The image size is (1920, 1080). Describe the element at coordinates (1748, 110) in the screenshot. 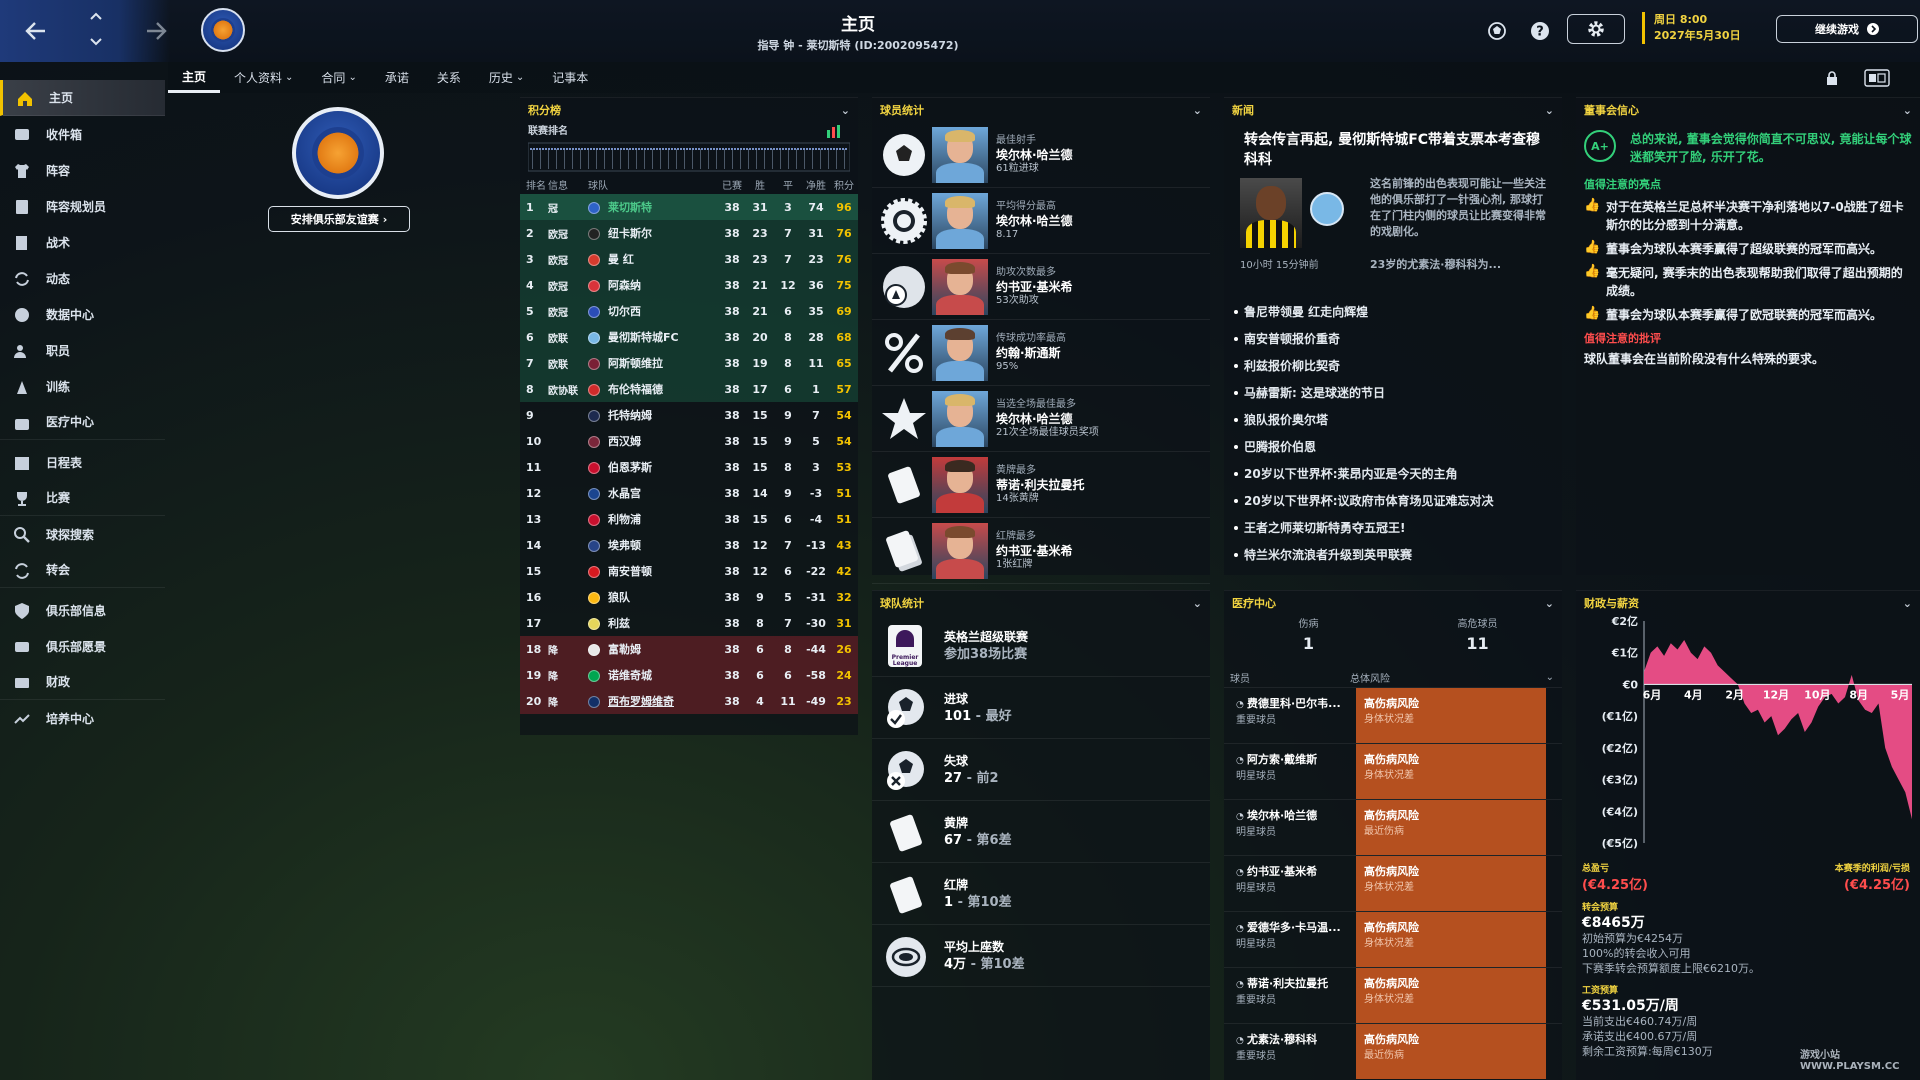

I see `board-header: 董事会信心 ⌄` at that location.